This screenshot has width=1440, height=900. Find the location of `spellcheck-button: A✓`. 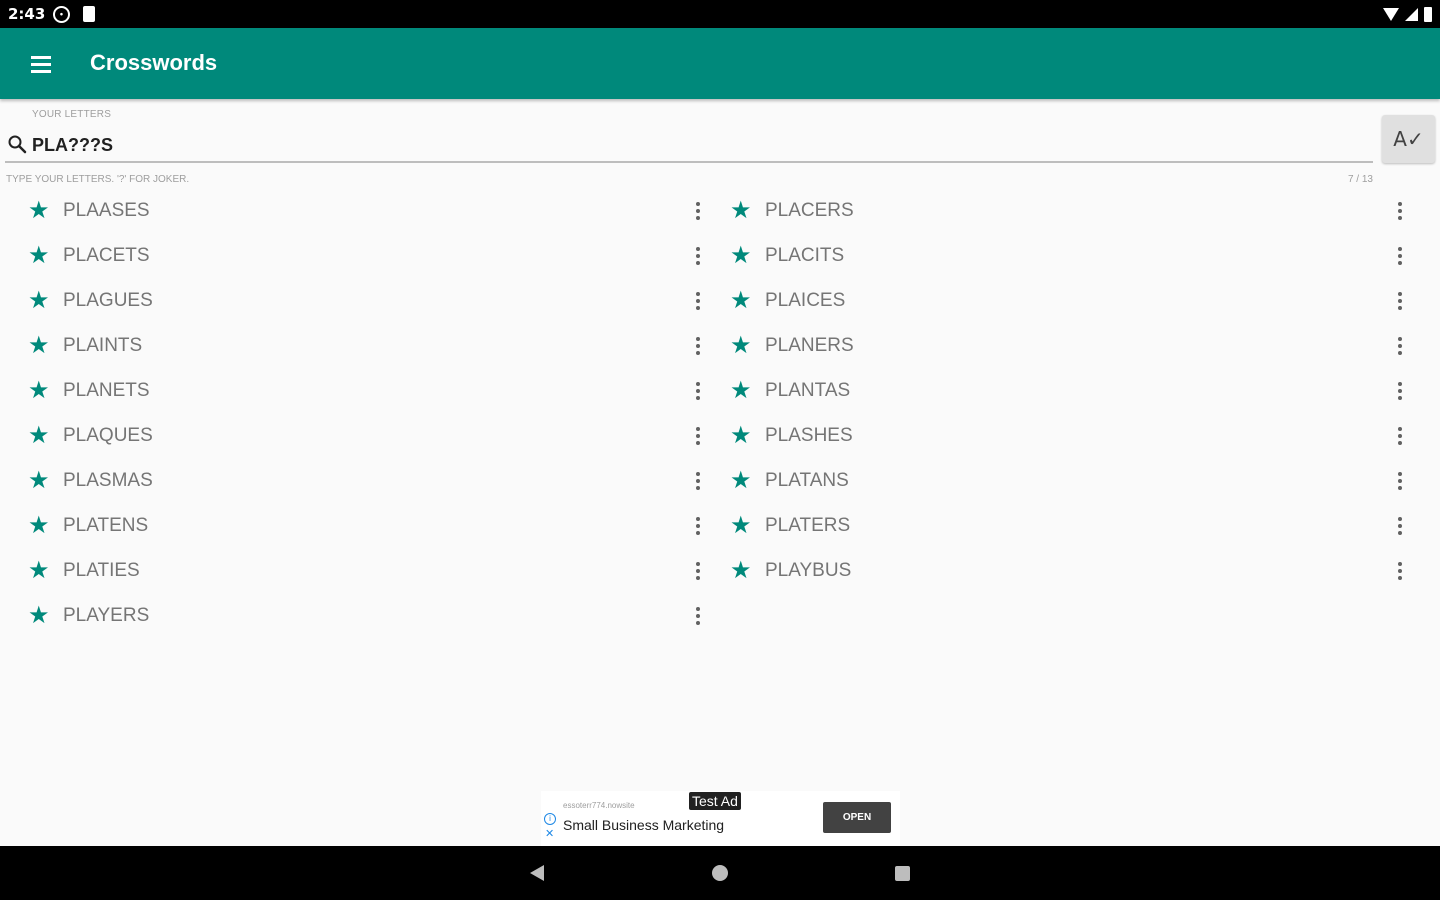

spellcheck-button: A✓ is located at coordinates (1408, 139).